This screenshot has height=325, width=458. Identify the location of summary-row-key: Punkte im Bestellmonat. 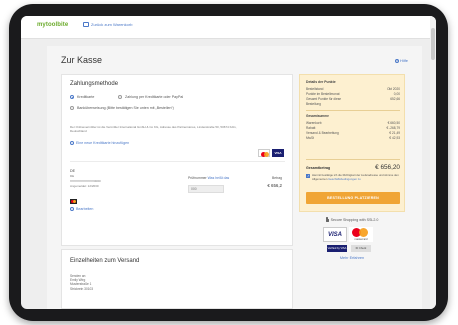
(323, 94).